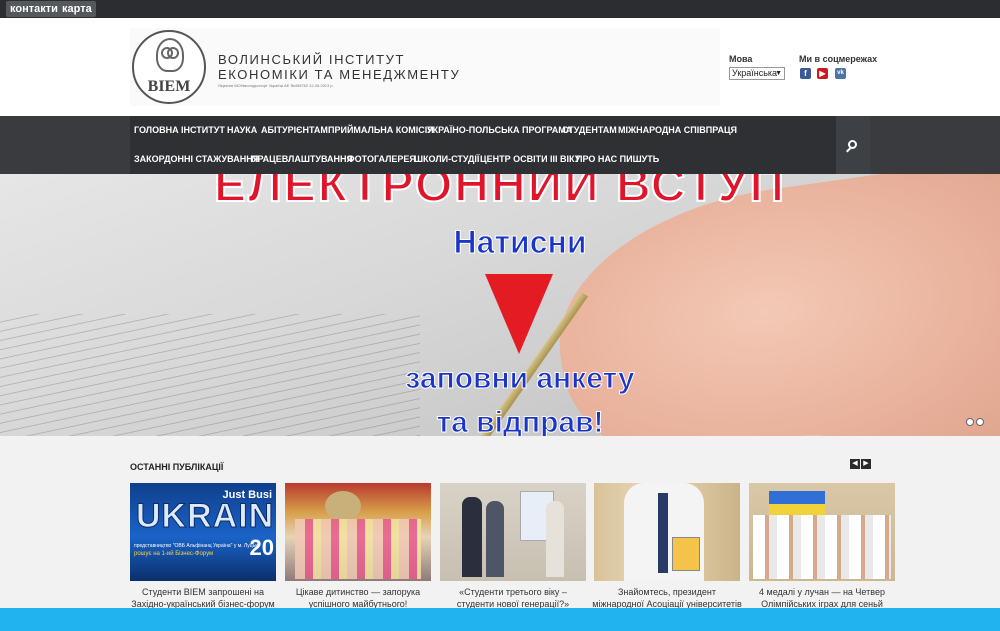  I want to click on nav-internships: ЗАКОРДОННІ СТАЖУВАННЯ, so click(196, 159).